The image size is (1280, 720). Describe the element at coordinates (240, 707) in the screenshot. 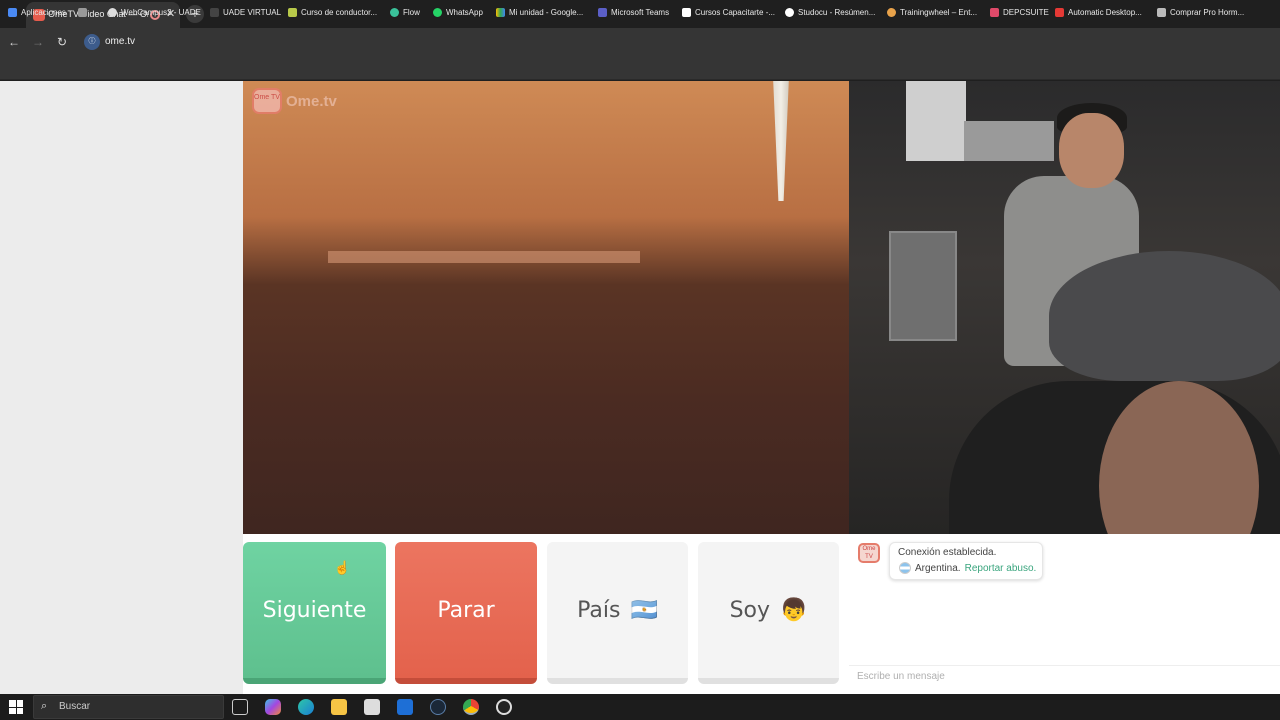

I see `task-view-icon` at that location.